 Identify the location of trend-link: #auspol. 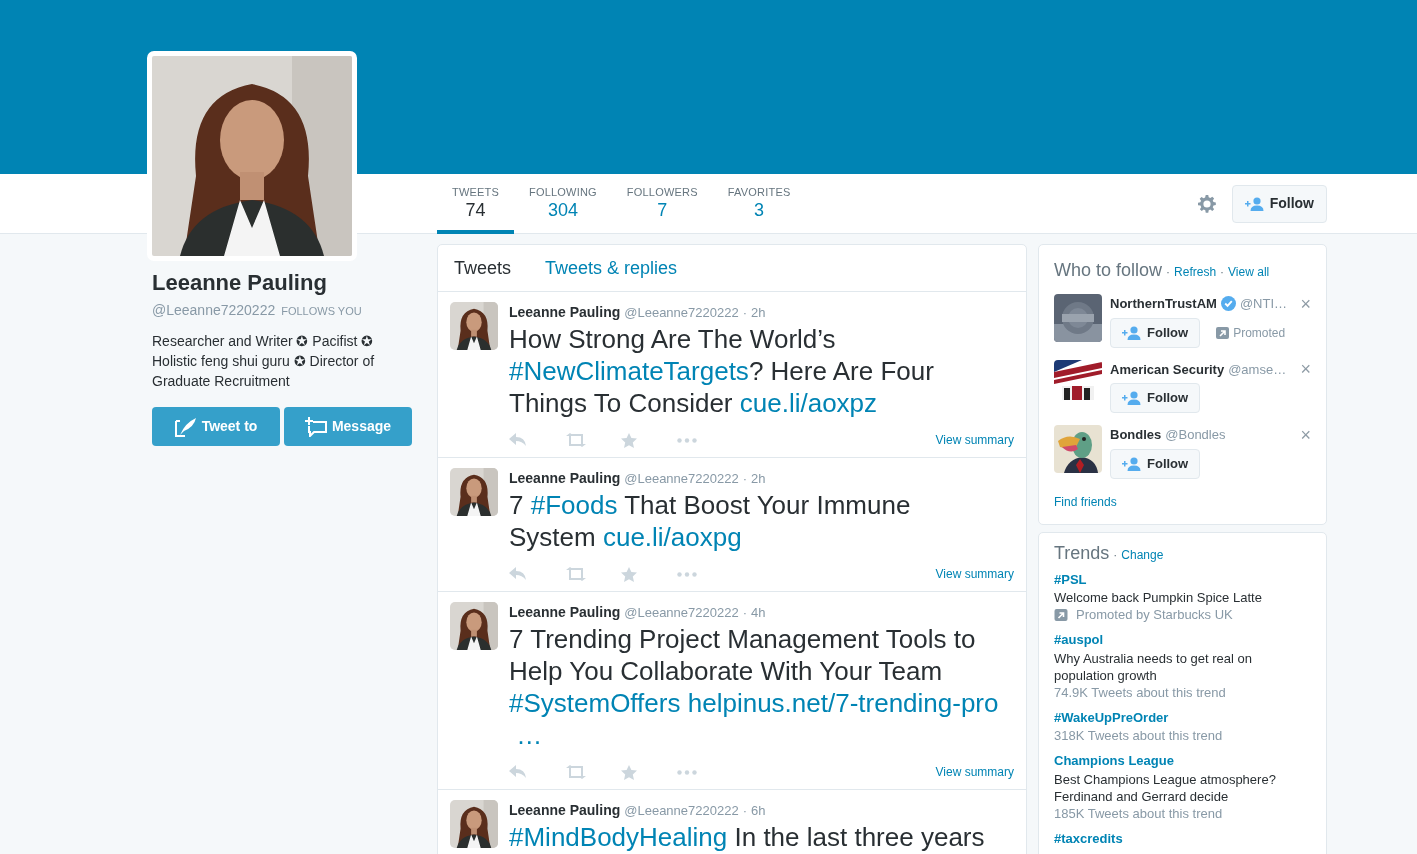
(1182, 640).